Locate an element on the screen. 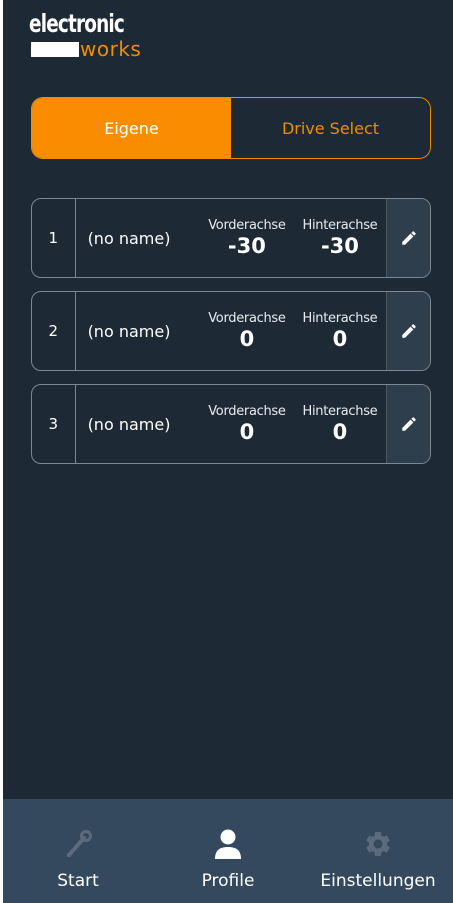 The width and height of the screenshot is (453, 903). brand-line2: works is located at coordinates (111, 49).